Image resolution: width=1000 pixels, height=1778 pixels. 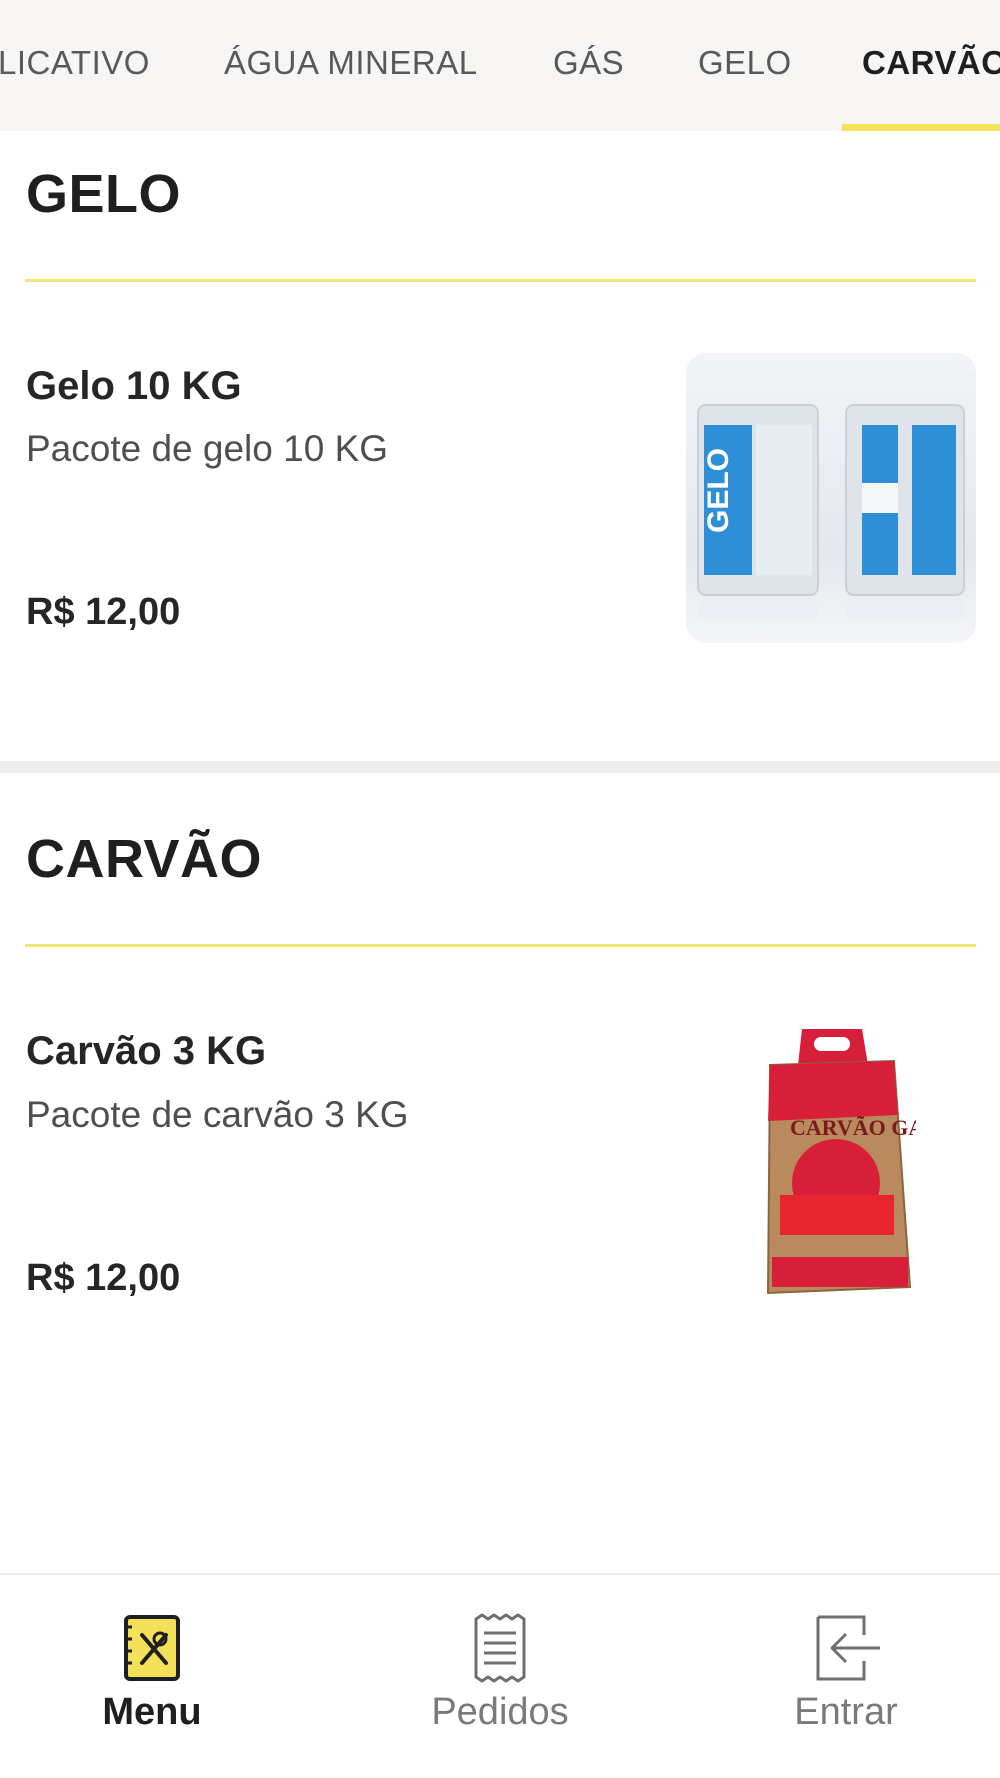 I want to click on product-description: Pacote de gelo 10 KG, so click(x=207, y=448).